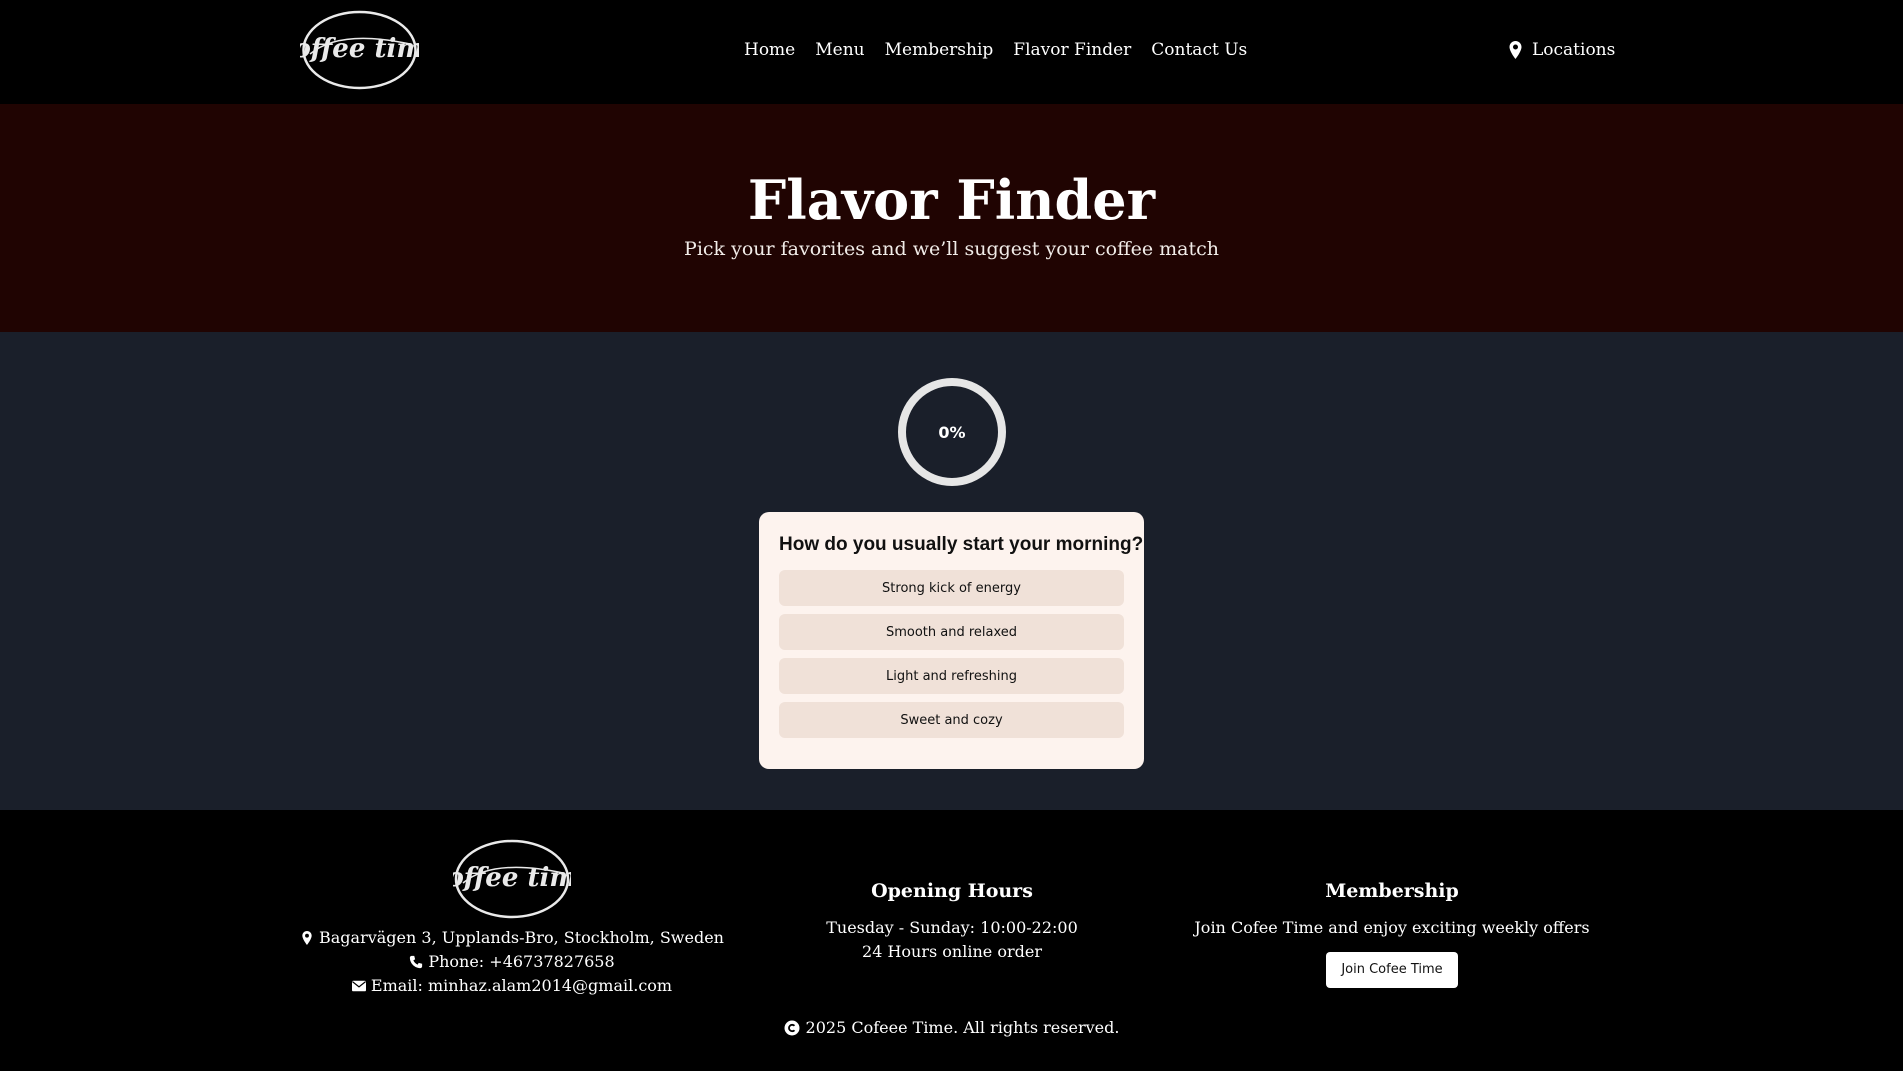 The image size is (1903, 1071). I want to click on locations-label: Locations, so click(1574, 50).